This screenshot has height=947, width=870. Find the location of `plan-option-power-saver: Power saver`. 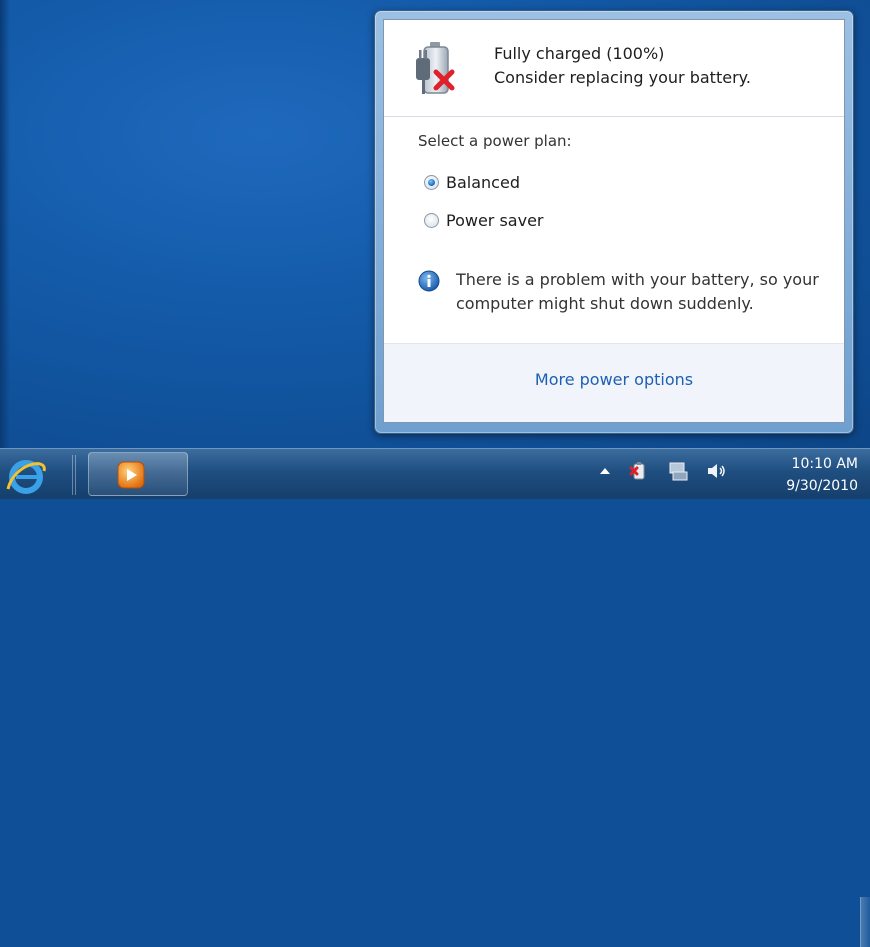

plan-option-power-saver: Power saver is located at coordinates (484, 220).